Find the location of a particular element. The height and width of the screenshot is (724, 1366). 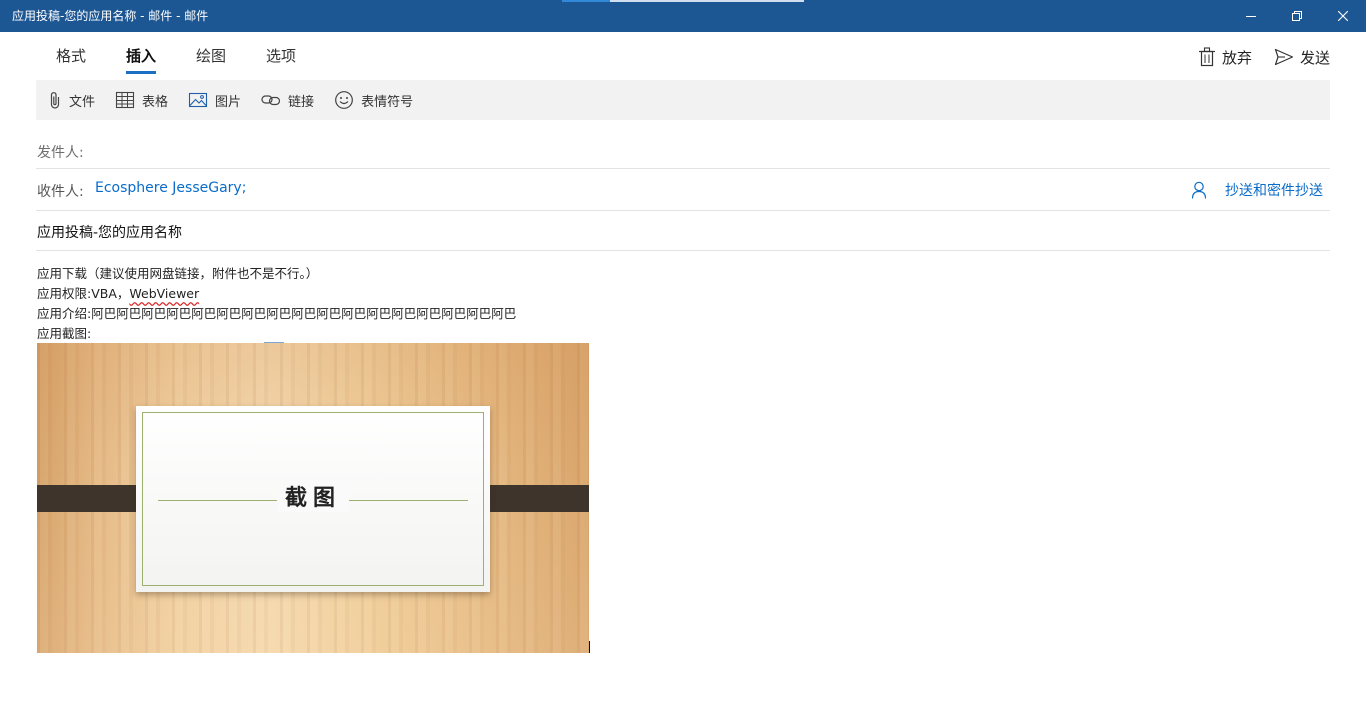

insert-emoji-label: 表情符号 is located at coordinates (387, 102).